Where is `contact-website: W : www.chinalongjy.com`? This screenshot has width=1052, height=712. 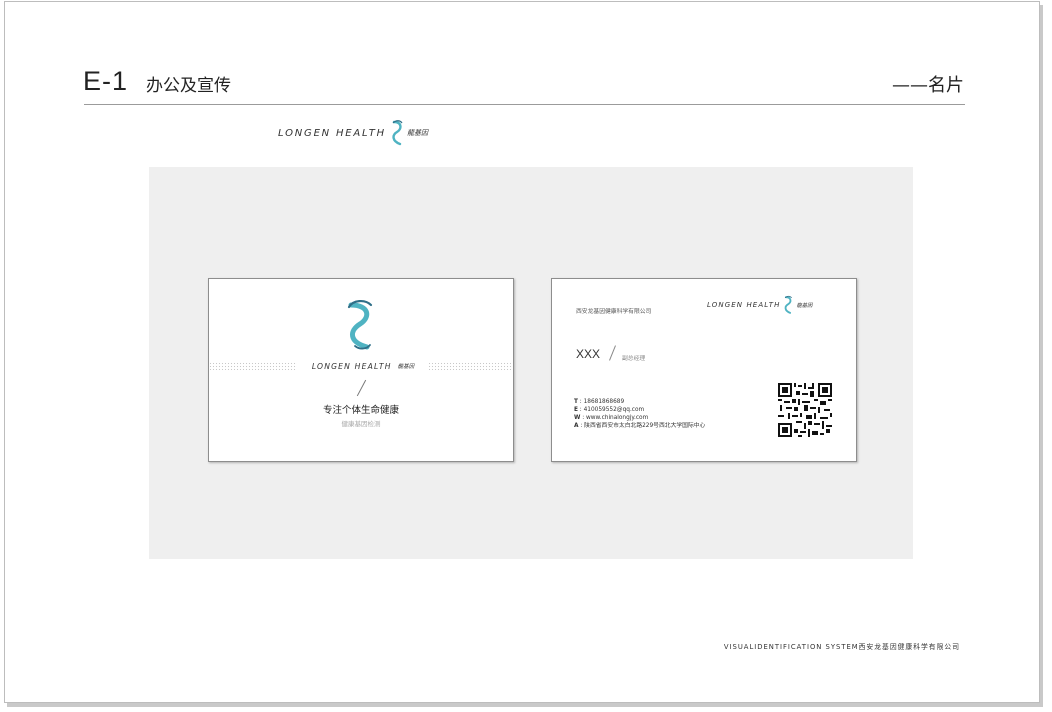 contact-website: W : www.chinalongjy.com is located at coordinates (611, 418).